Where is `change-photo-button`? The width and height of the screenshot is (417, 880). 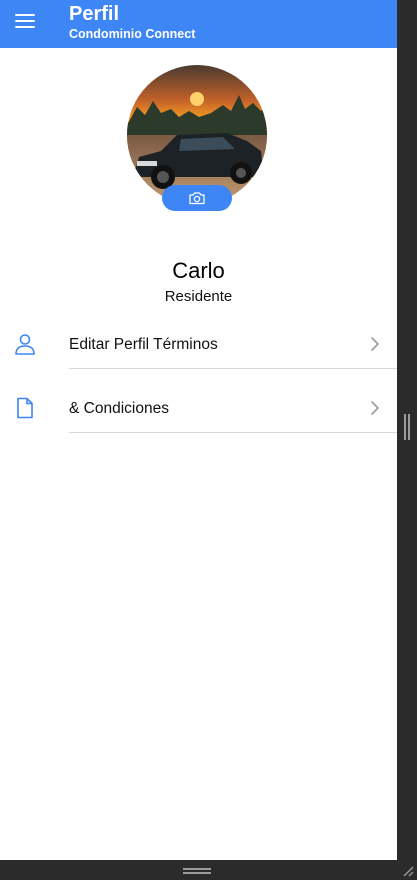 change-photo-button is located at coordinates (197, 198).